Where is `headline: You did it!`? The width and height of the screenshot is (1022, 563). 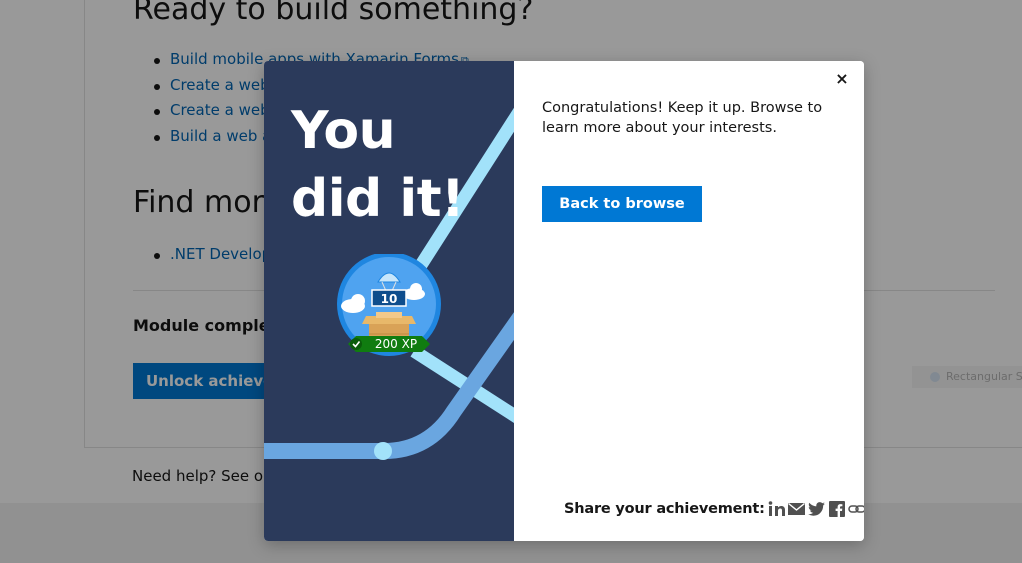
headline: You did it! is located at coordinates (378, 165).